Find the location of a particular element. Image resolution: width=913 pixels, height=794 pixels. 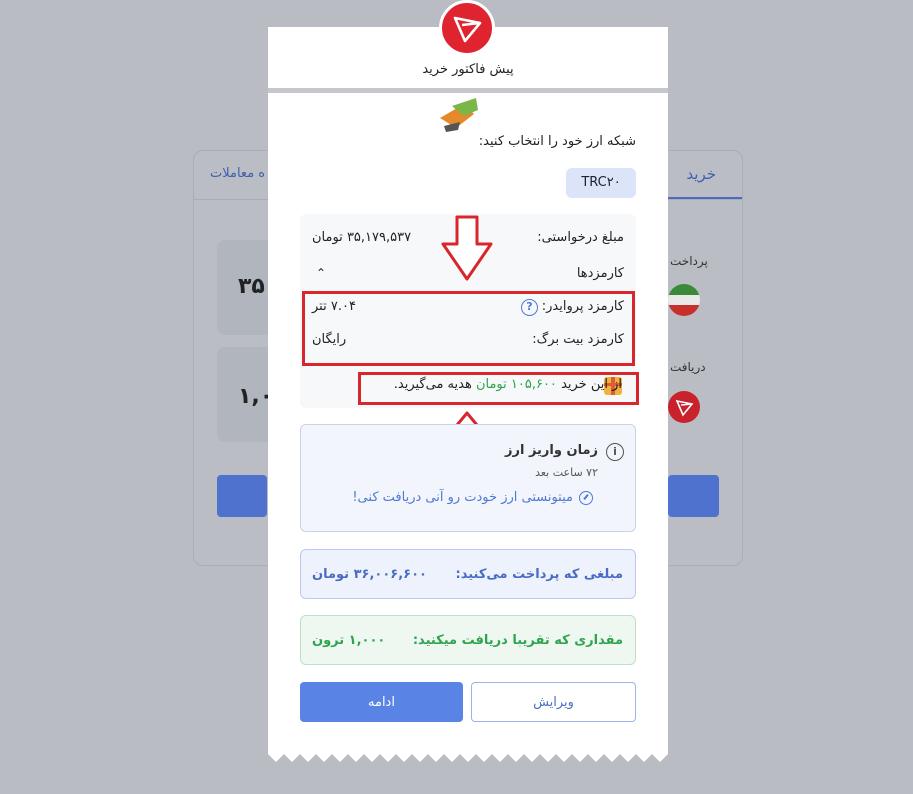

network-chip-trc20: TRC۲۰ is located at coordinates (601, 183).